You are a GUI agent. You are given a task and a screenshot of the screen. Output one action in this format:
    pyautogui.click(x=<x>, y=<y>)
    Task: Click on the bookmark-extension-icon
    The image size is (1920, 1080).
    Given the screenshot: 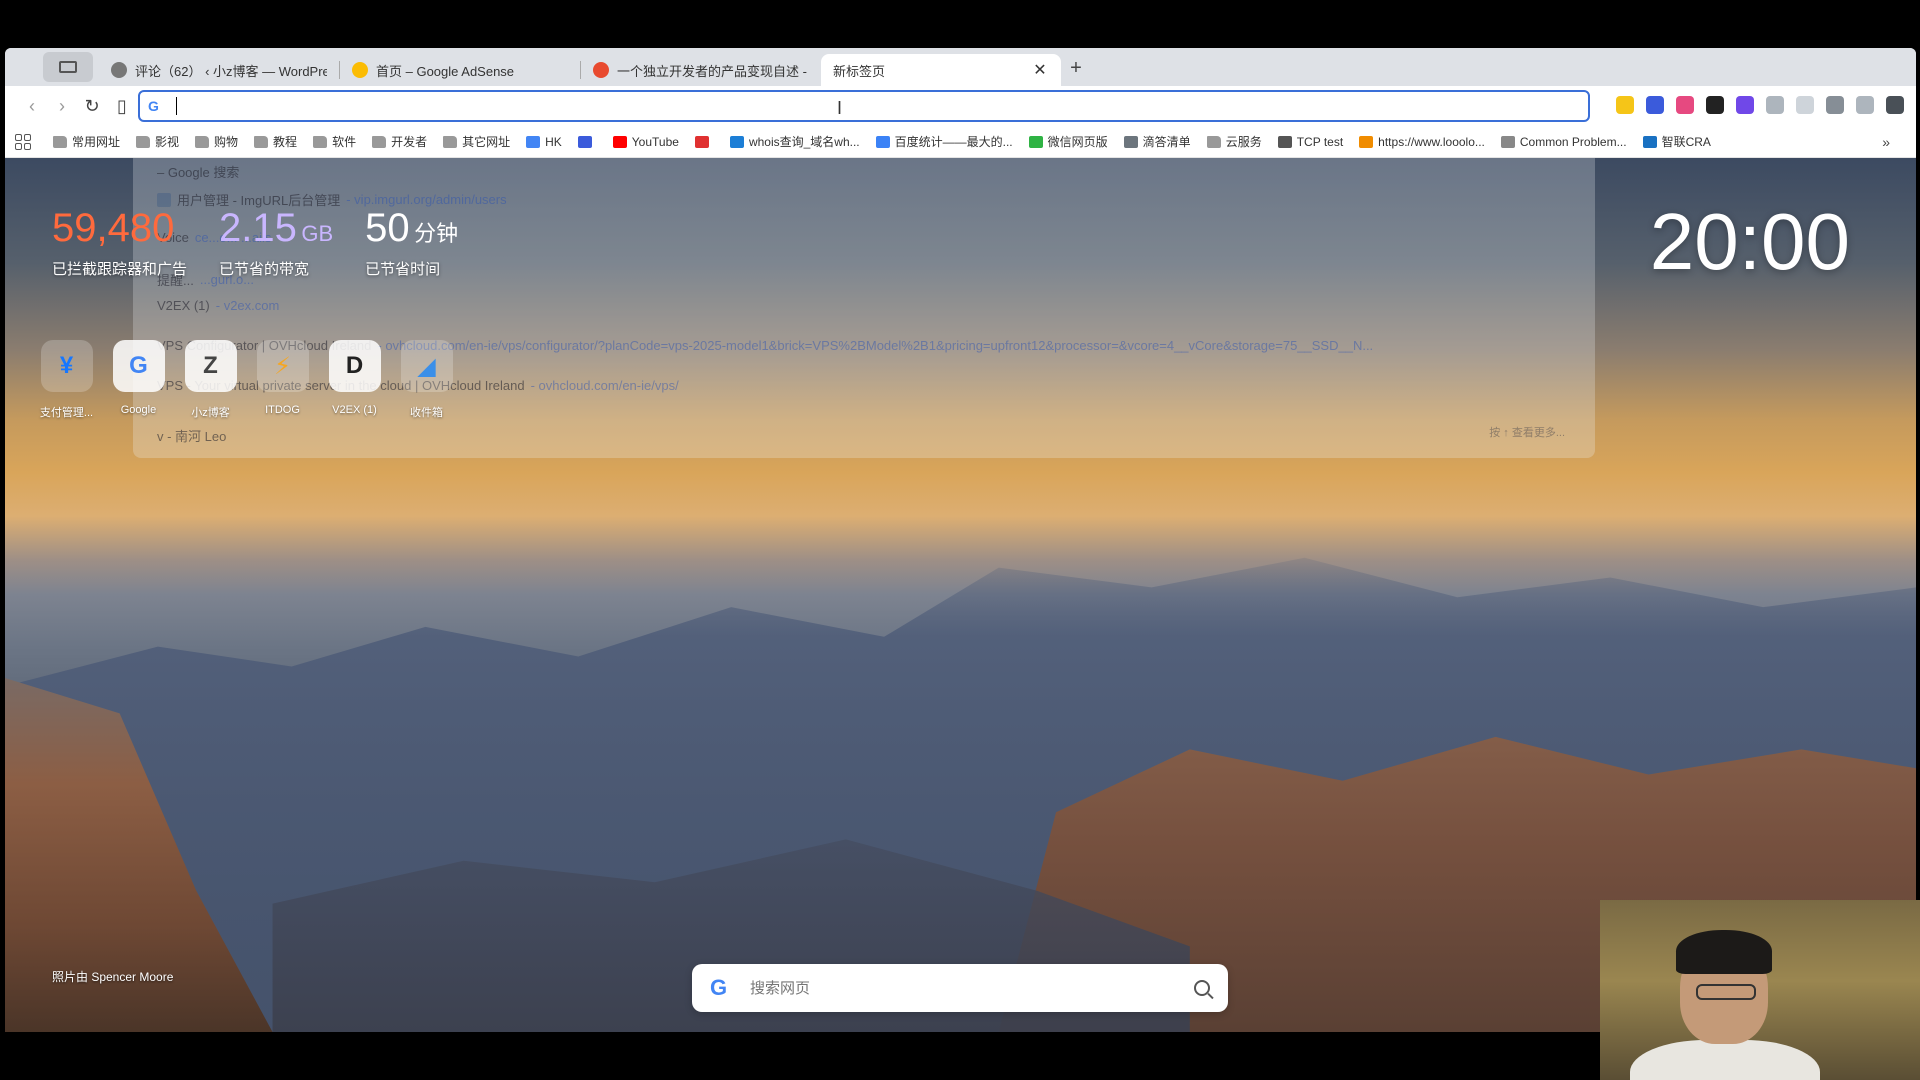 What is the action you would take?
    pyautogui.click(x=1625, y=105)
    